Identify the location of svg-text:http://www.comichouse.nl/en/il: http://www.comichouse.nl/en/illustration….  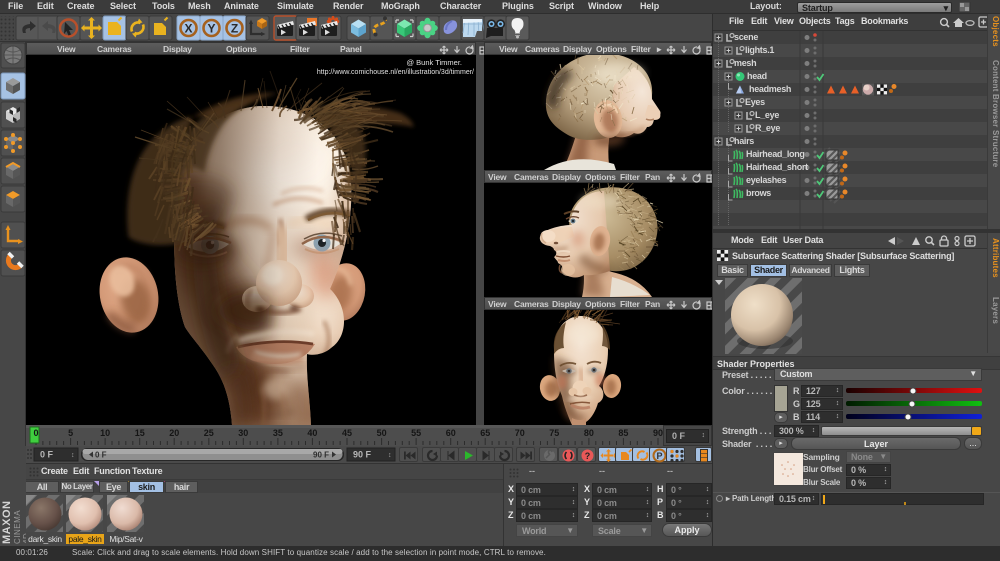
(395, 72).